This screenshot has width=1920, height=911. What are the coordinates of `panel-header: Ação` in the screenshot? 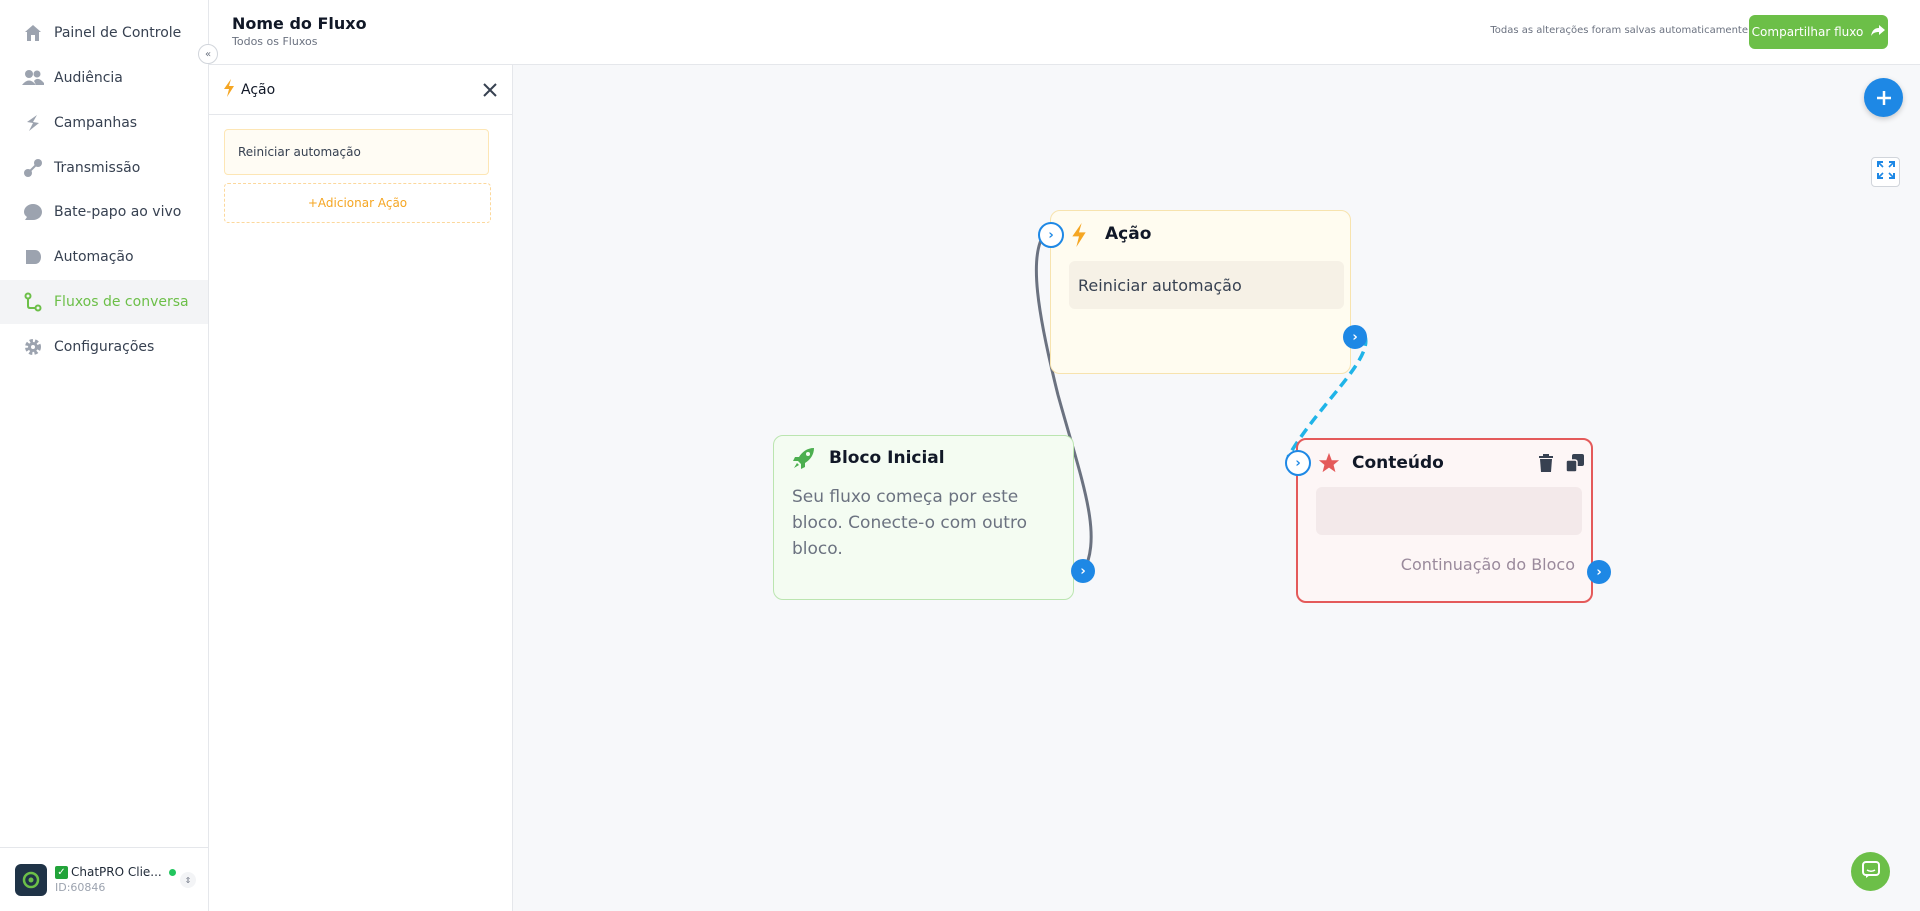 It's located at (360, 90).